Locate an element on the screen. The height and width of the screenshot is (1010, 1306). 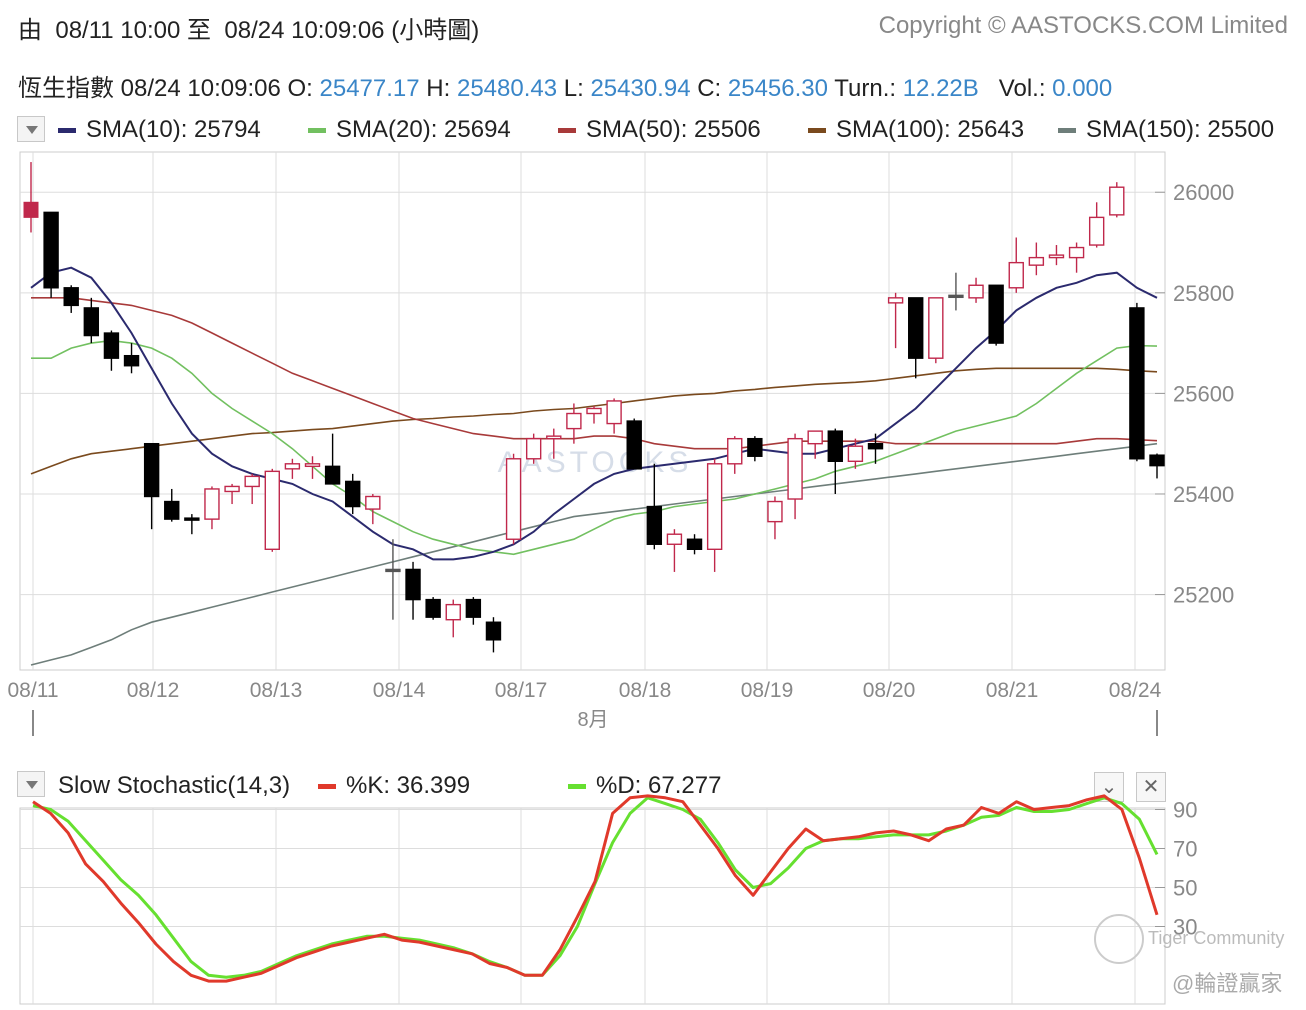
x-tick-label: 08/11 is located at coordinates (33, 690).